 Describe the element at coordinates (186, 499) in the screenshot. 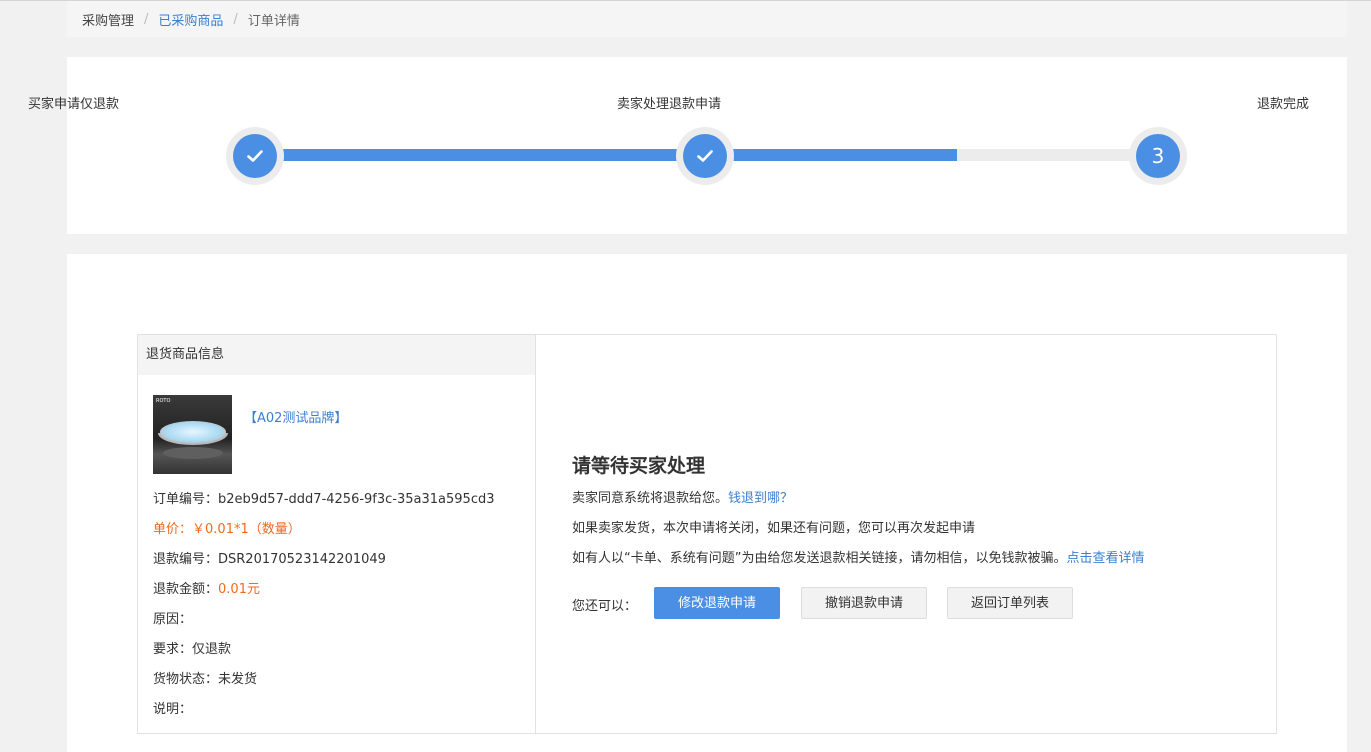

I see `order-number-label: 订单编号：` at that location.